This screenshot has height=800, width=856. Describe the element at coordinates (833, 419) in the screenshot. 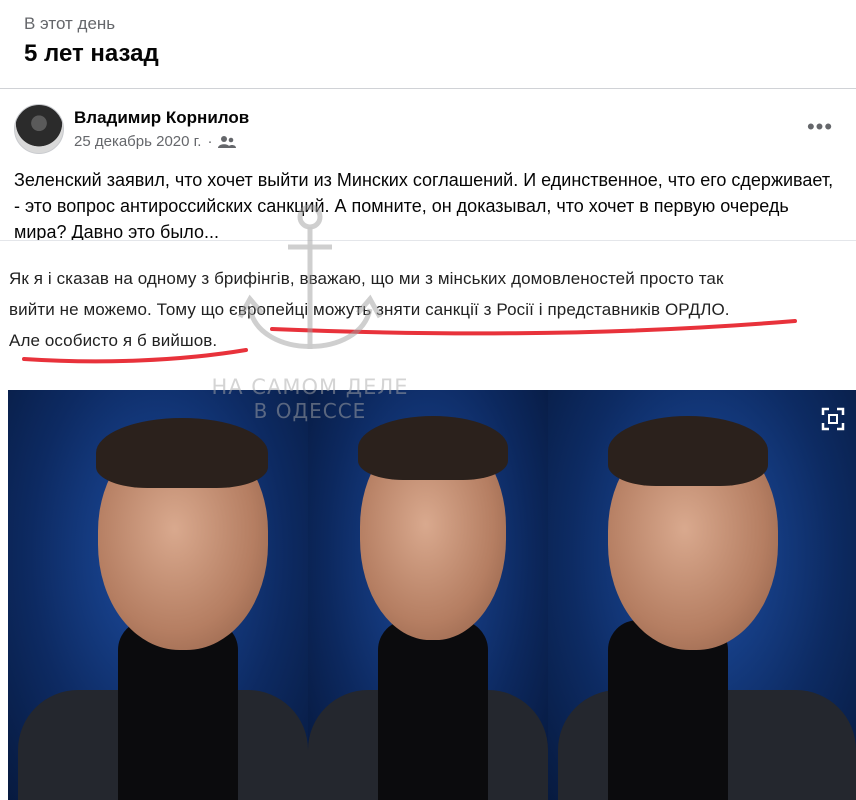

I see `expand-icon` at that location.